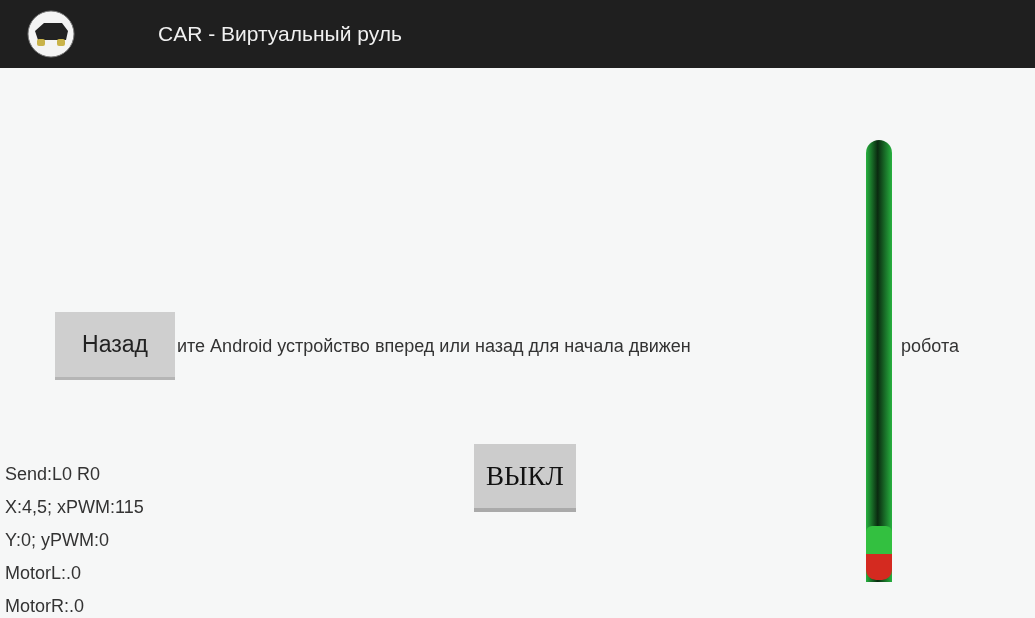  Describe the element at coordinates (525, 478) in the screenshot. I see `off-button: ВЫКЛ` at that location.